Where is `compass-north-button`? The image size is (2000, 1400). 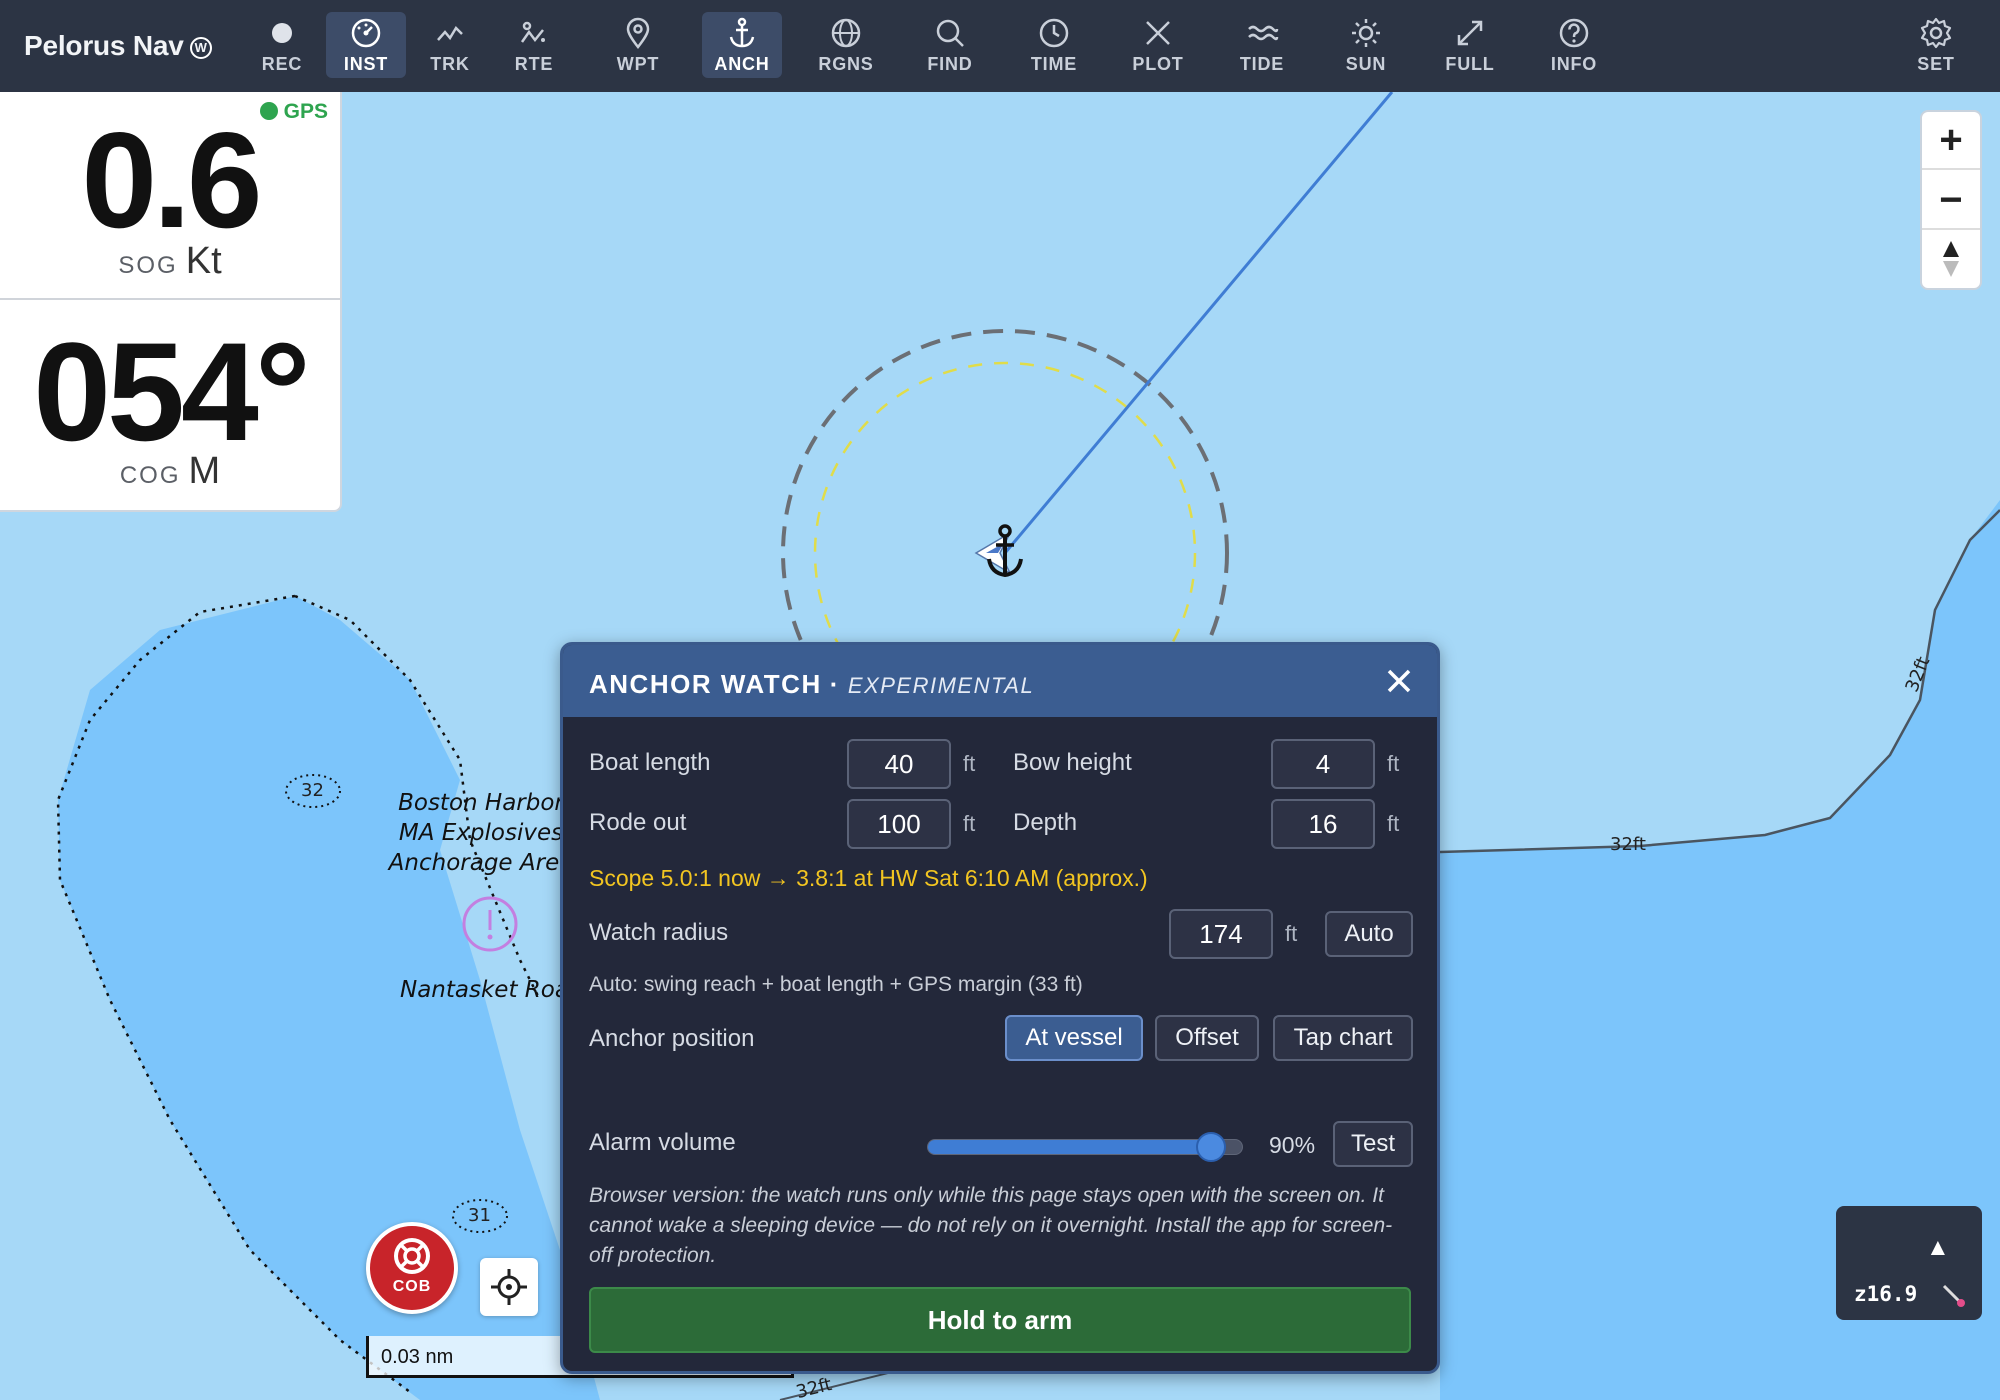
compass-north-button is located at coordinates (1951, 259).